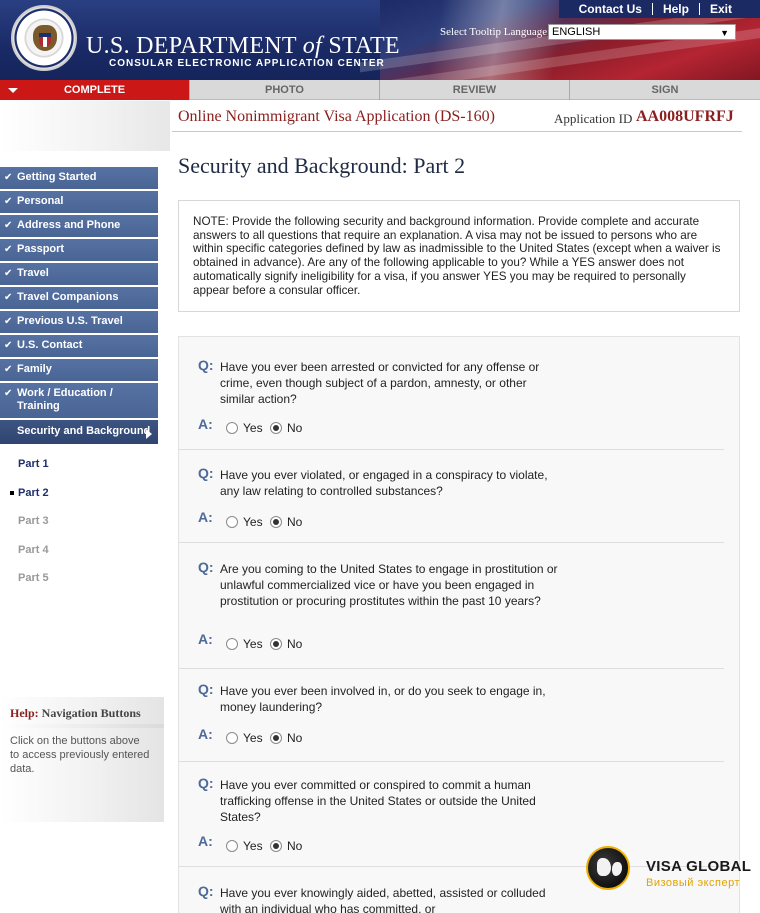  Describe the element at coordinates (79, 251) in the screenshot. I see `sidebar-item-passport: ✔ Passport` at that location.